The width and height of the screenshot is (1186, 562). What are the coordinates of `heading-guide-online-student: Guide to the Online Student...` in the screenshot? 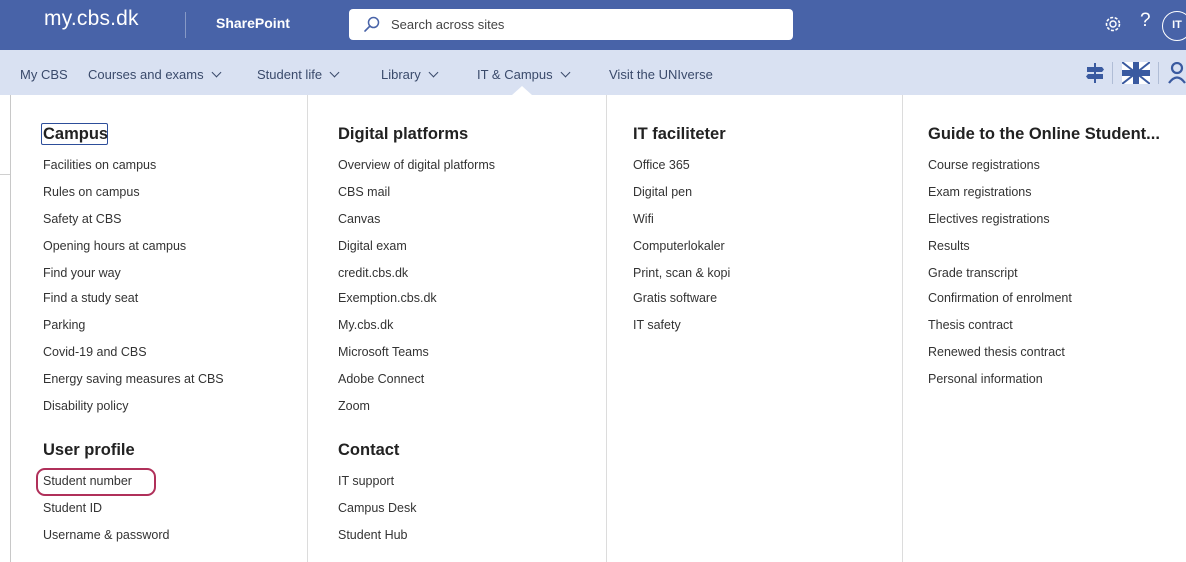 It's located at (1044, 134).